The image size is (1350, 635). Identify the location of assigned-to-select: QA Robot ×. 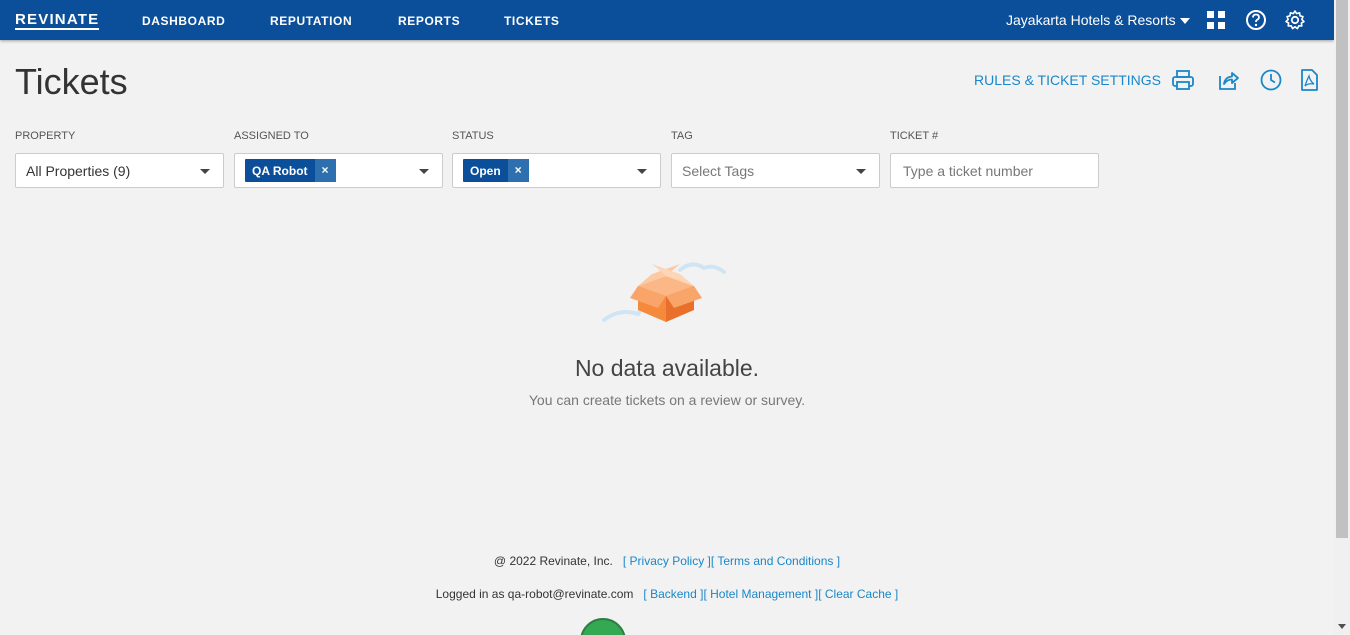
(338, 170).